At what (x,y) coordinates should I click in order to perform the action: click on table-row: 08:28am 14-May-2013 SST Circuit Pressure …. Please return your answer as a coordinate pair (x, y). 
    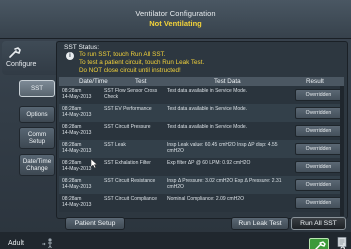
    Looking at the image, I should click on (201, 131).